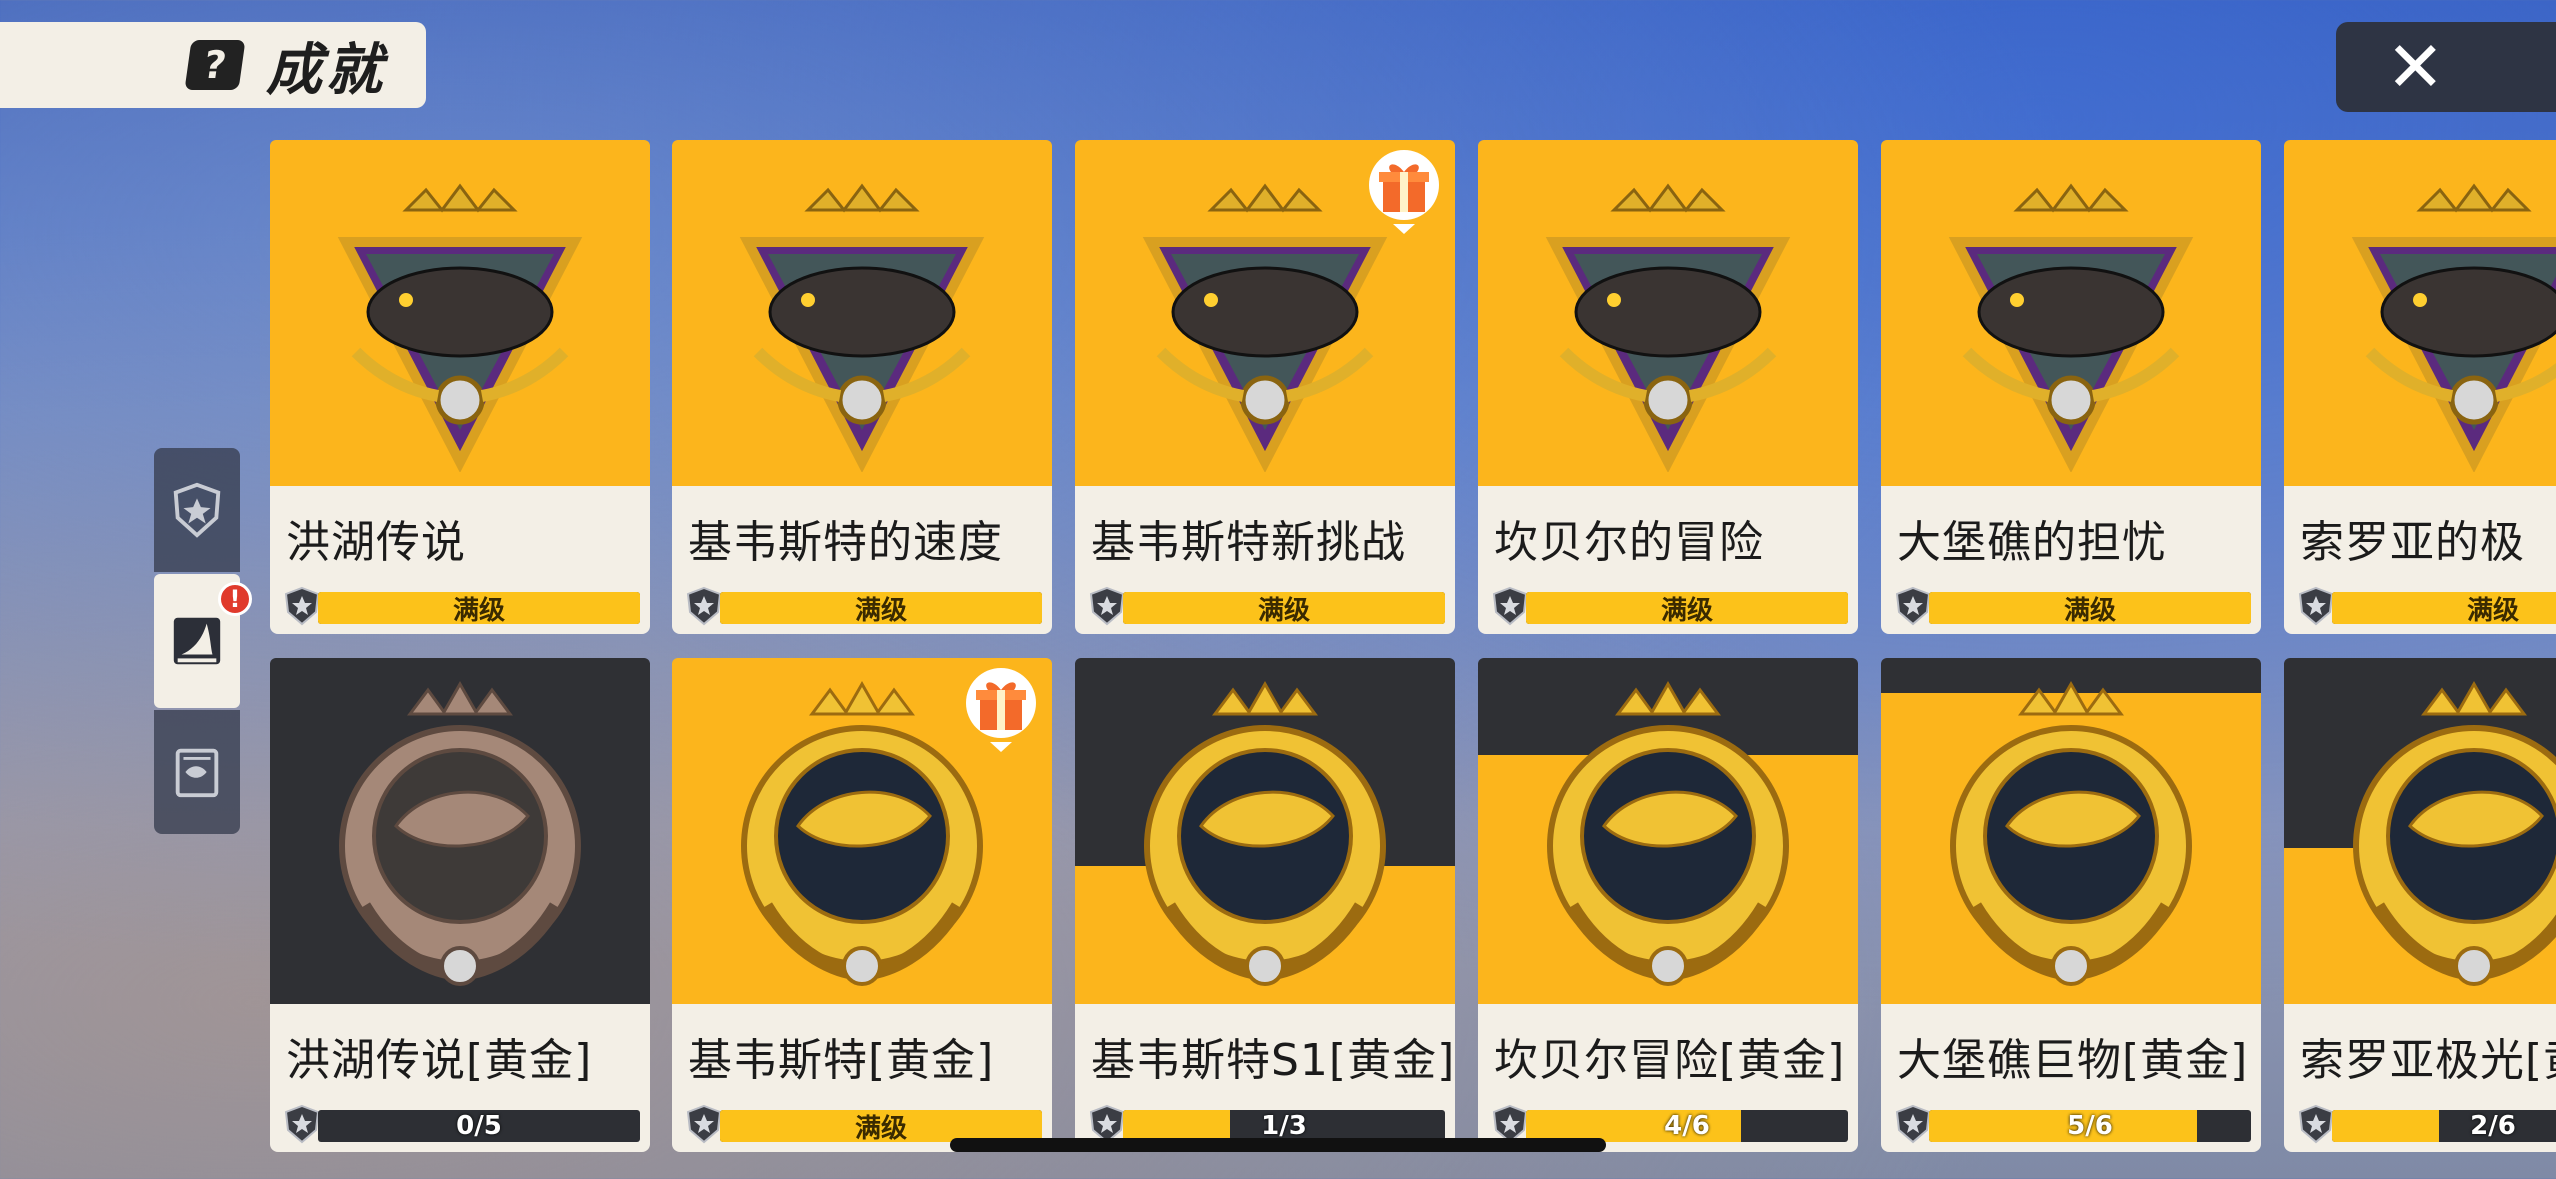 This screenshot has height=1179, width=2556. Describe the element at coordinates (1629, 542) in the screenshot. I see `achievement-name: 坎贝尔的冒险` at that location.